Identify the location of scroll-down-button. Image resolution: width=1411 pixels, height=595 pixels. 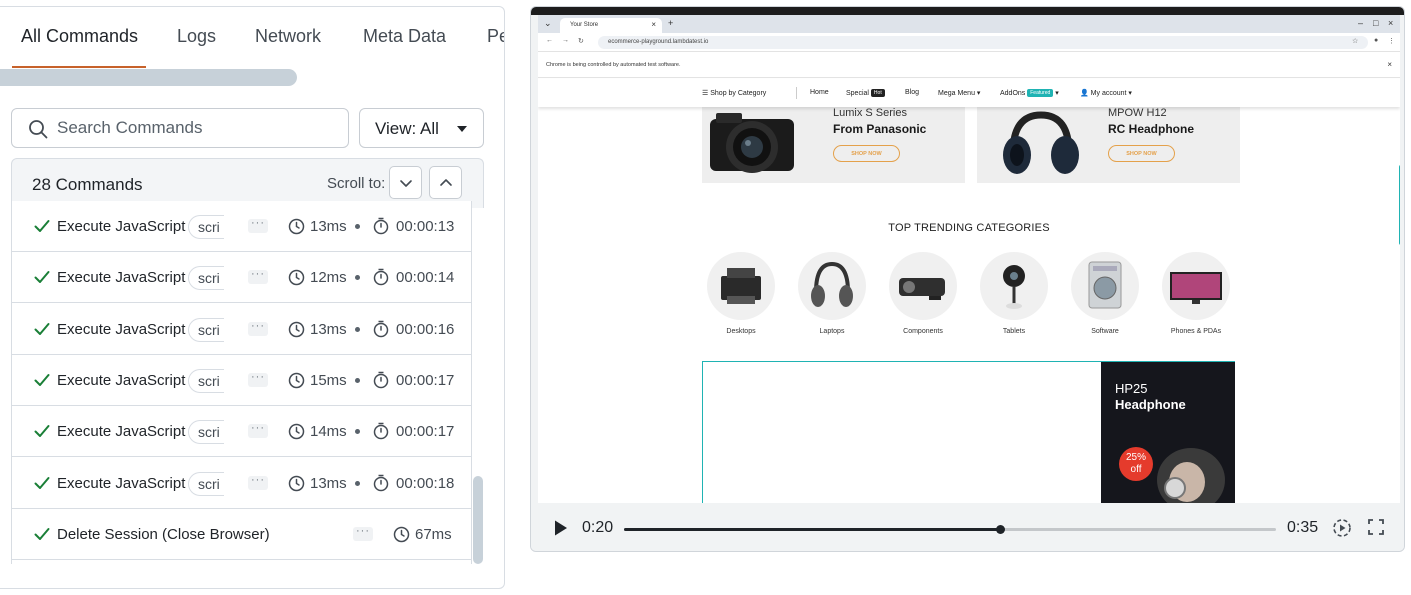
(405, 182).